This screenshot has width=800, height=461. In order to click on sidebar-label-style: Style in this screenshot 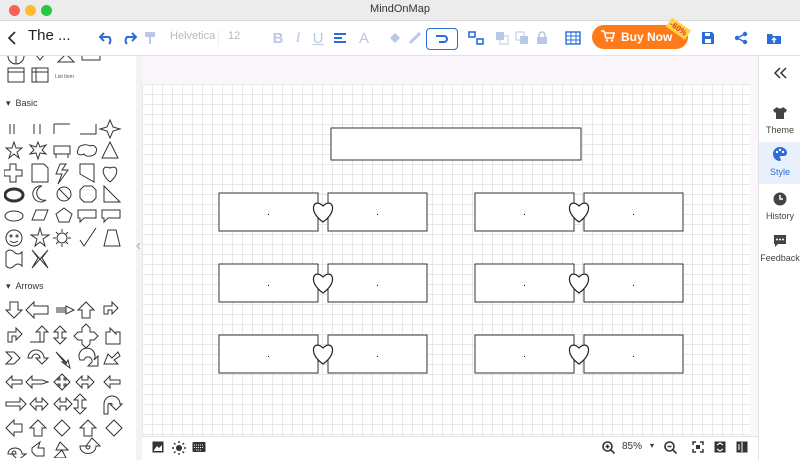, I will do `click(779, 172)`.